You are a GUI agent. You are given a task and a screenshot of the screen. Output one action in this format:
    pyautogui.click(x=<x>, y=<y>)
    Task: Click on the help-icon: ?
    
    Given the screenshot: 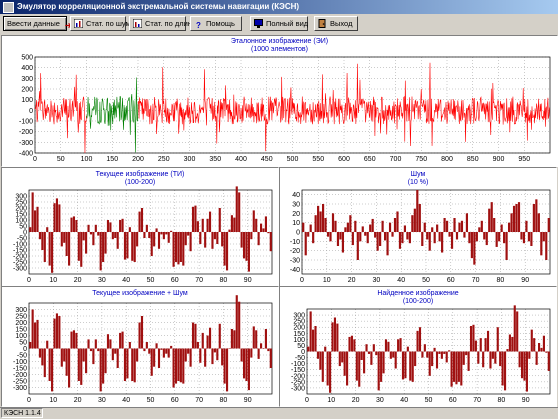 What is the action you would take?
    pyautogui.click(x=198, y=25)
    